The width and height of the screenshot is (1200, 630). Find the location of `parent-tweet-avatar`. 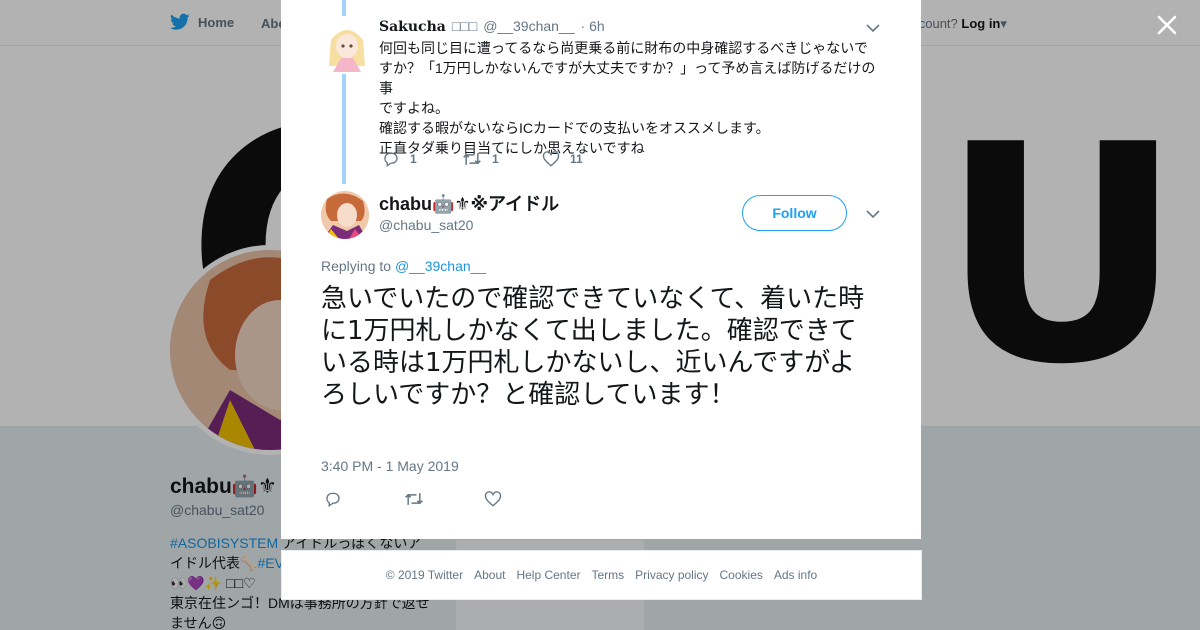

parent-tweet-avatar is located at coordinates (347, 47).